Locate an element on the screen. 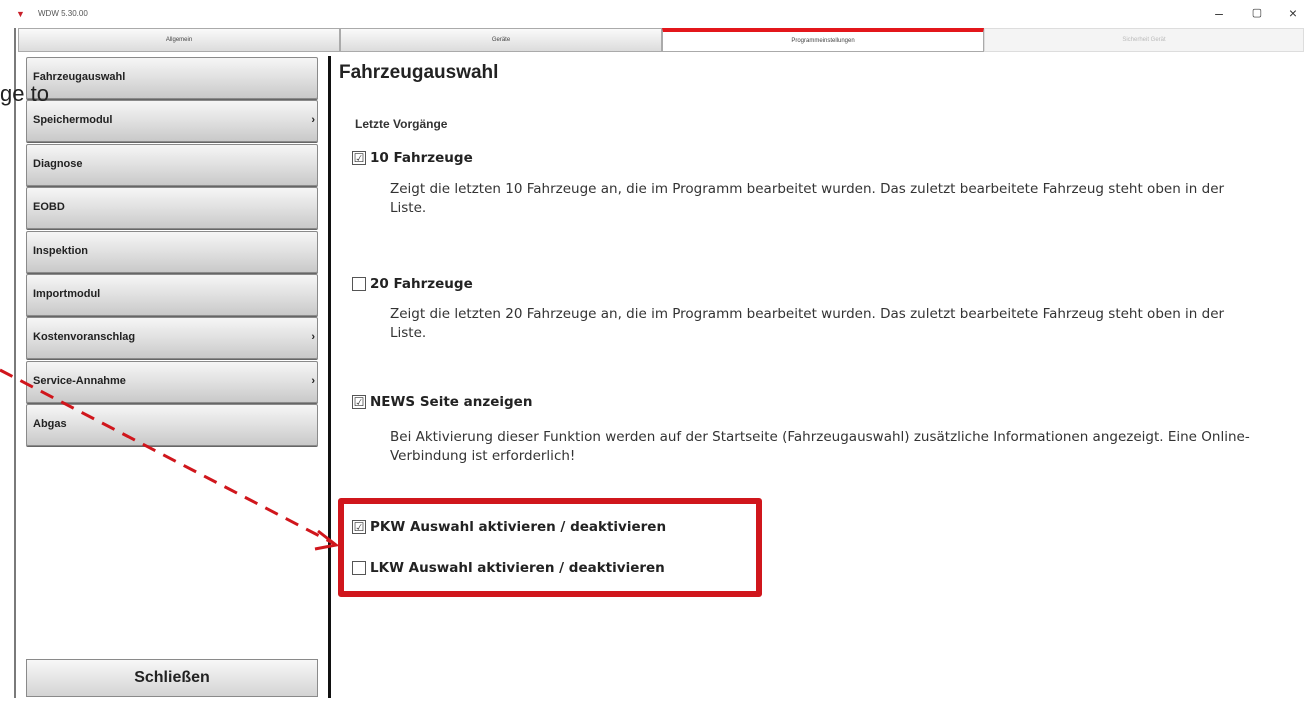 The image size is (1314, 708). option-10-fahrzeuge: ☑ 10 Fahrzeuge is located at coordinates (412, 158).